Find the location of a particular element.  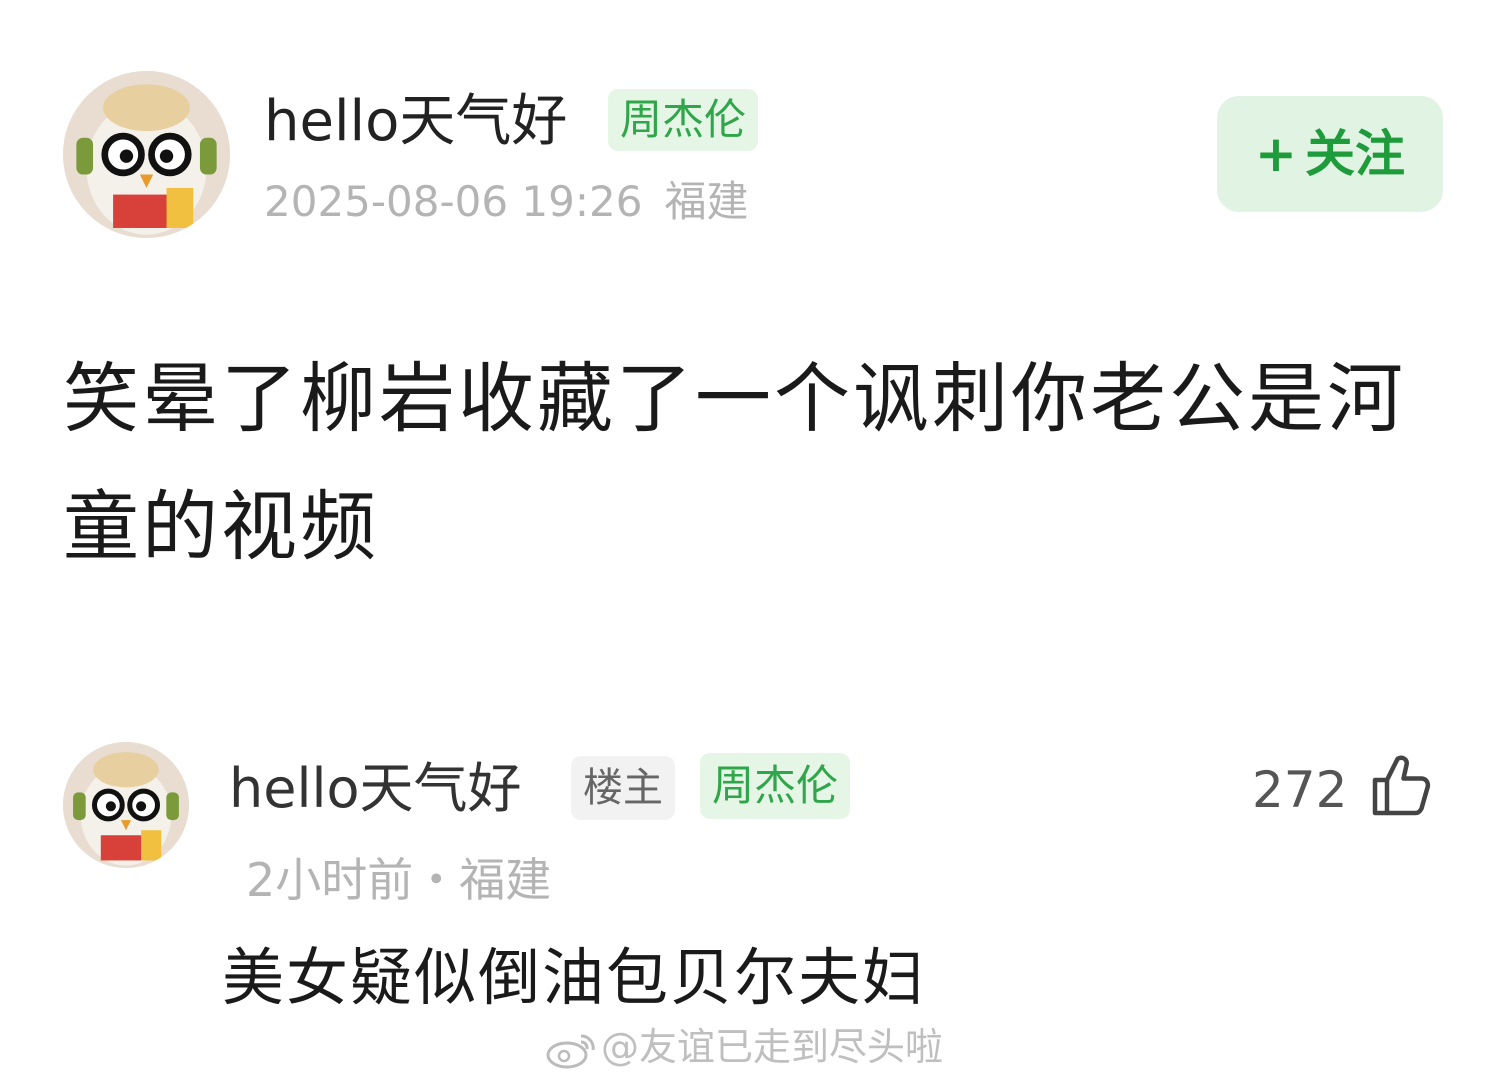

post-location: 福建 is located at coordinates (706, 201).